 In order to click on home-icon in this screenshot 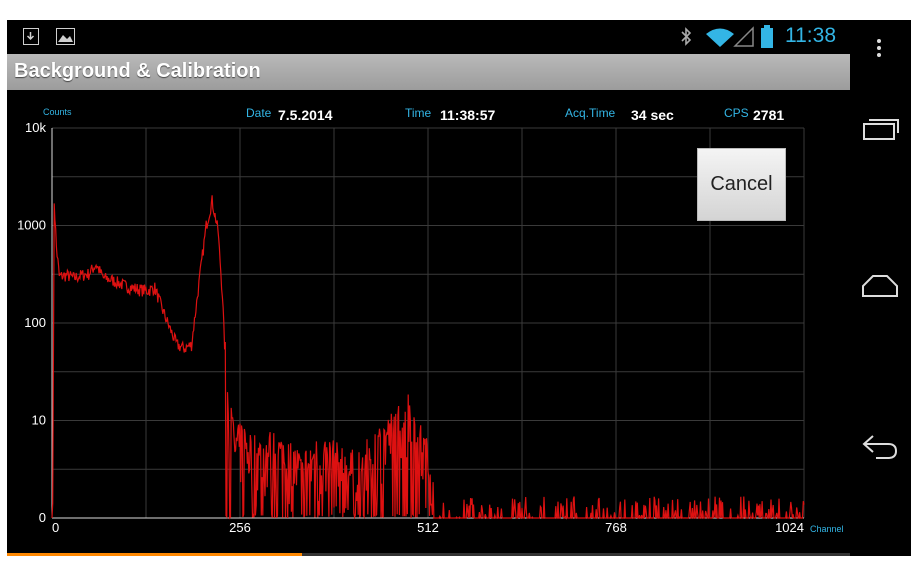, I will do `click(880, 286)`.